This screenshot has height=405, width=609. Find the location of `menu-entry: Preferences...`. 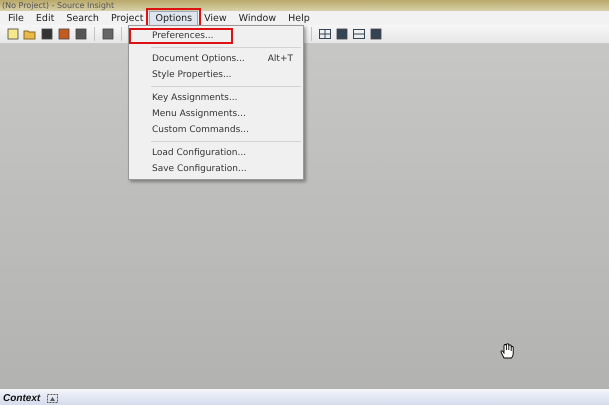

menu-entry: Preferences... is located at coordinates (181, 36).